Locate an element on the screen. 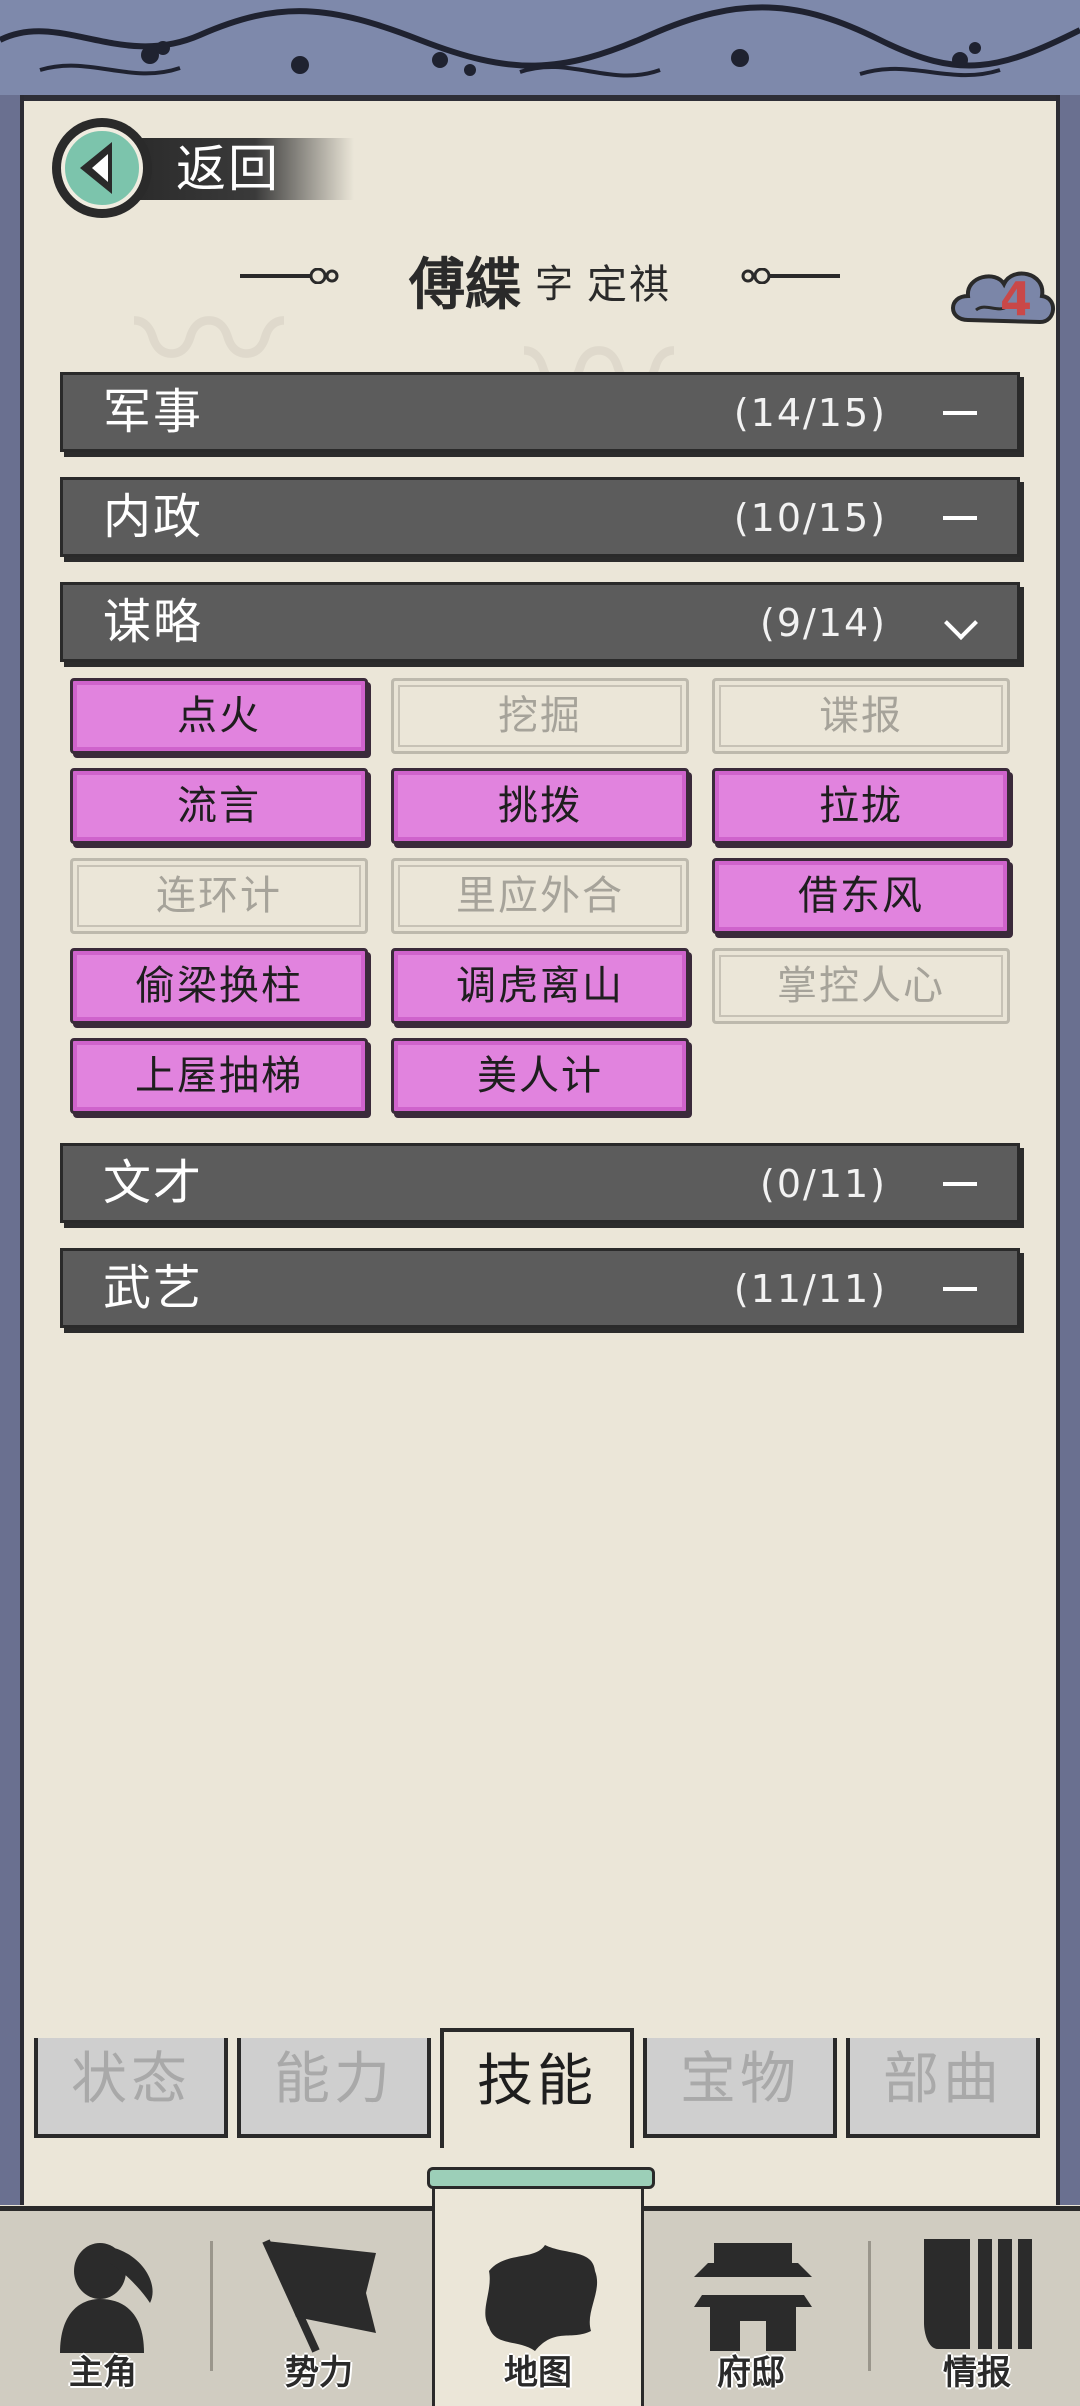  skill-button: 借东风 is located at coordinates (861, 896).